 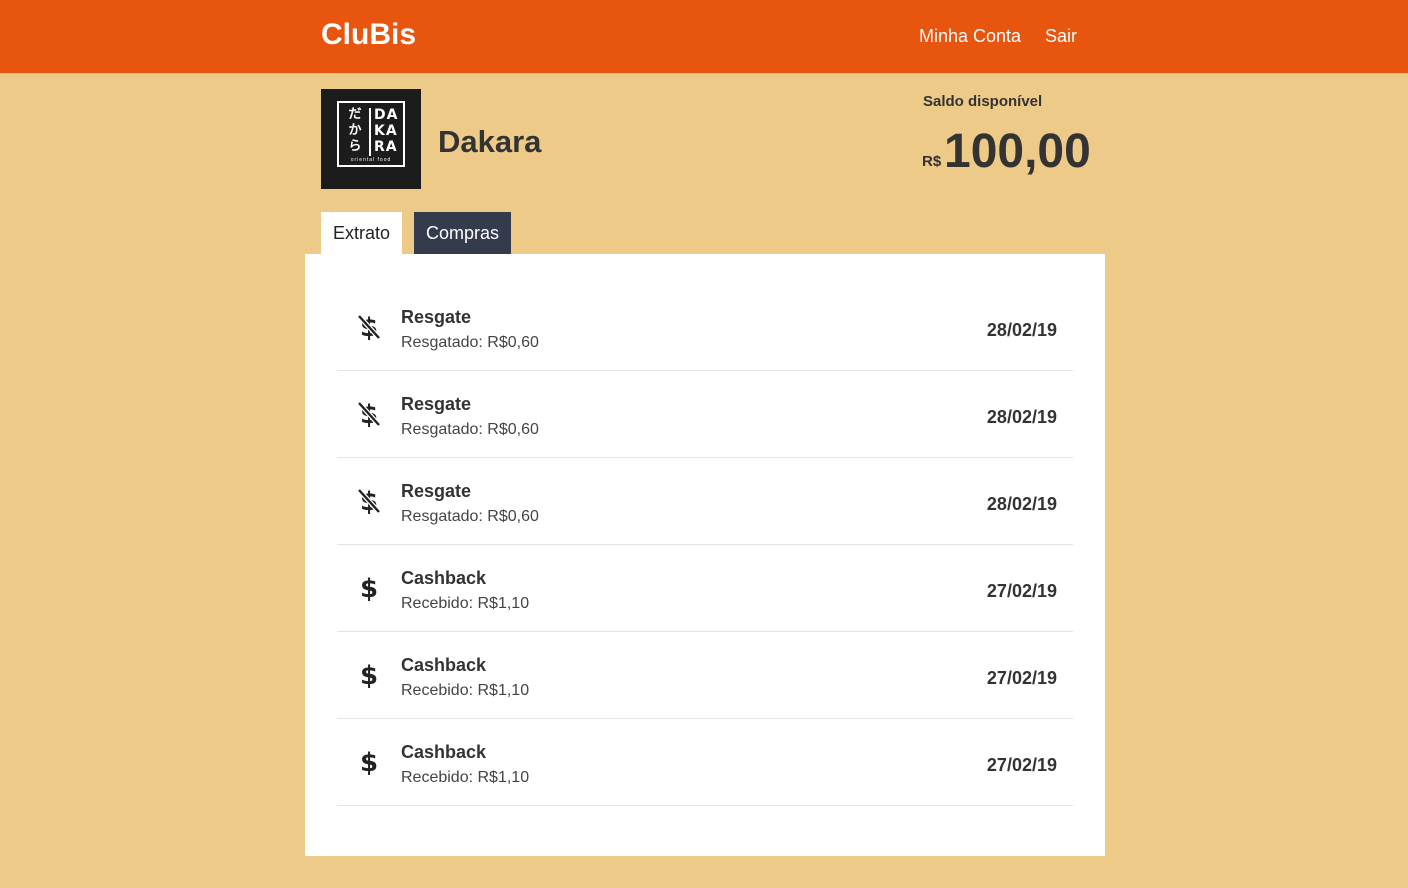 I want to click on store-logo-tagline: oriental food, so click(x=371, y=160).